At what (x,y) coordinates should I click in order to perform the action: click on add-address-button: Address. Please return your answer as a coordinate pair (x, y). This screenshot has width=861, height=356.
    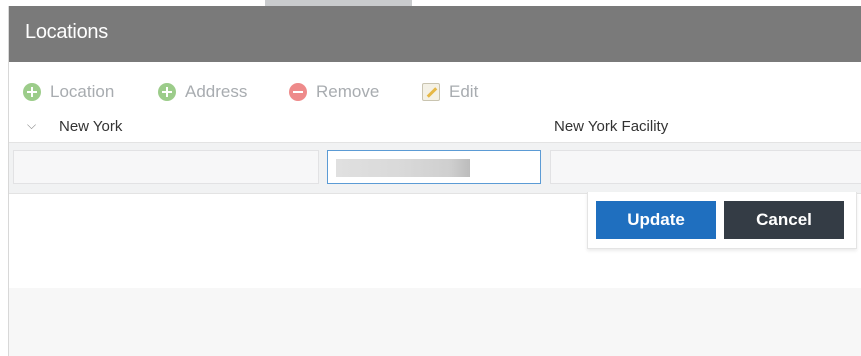
    Looking at the image, I should click on (202, 92).